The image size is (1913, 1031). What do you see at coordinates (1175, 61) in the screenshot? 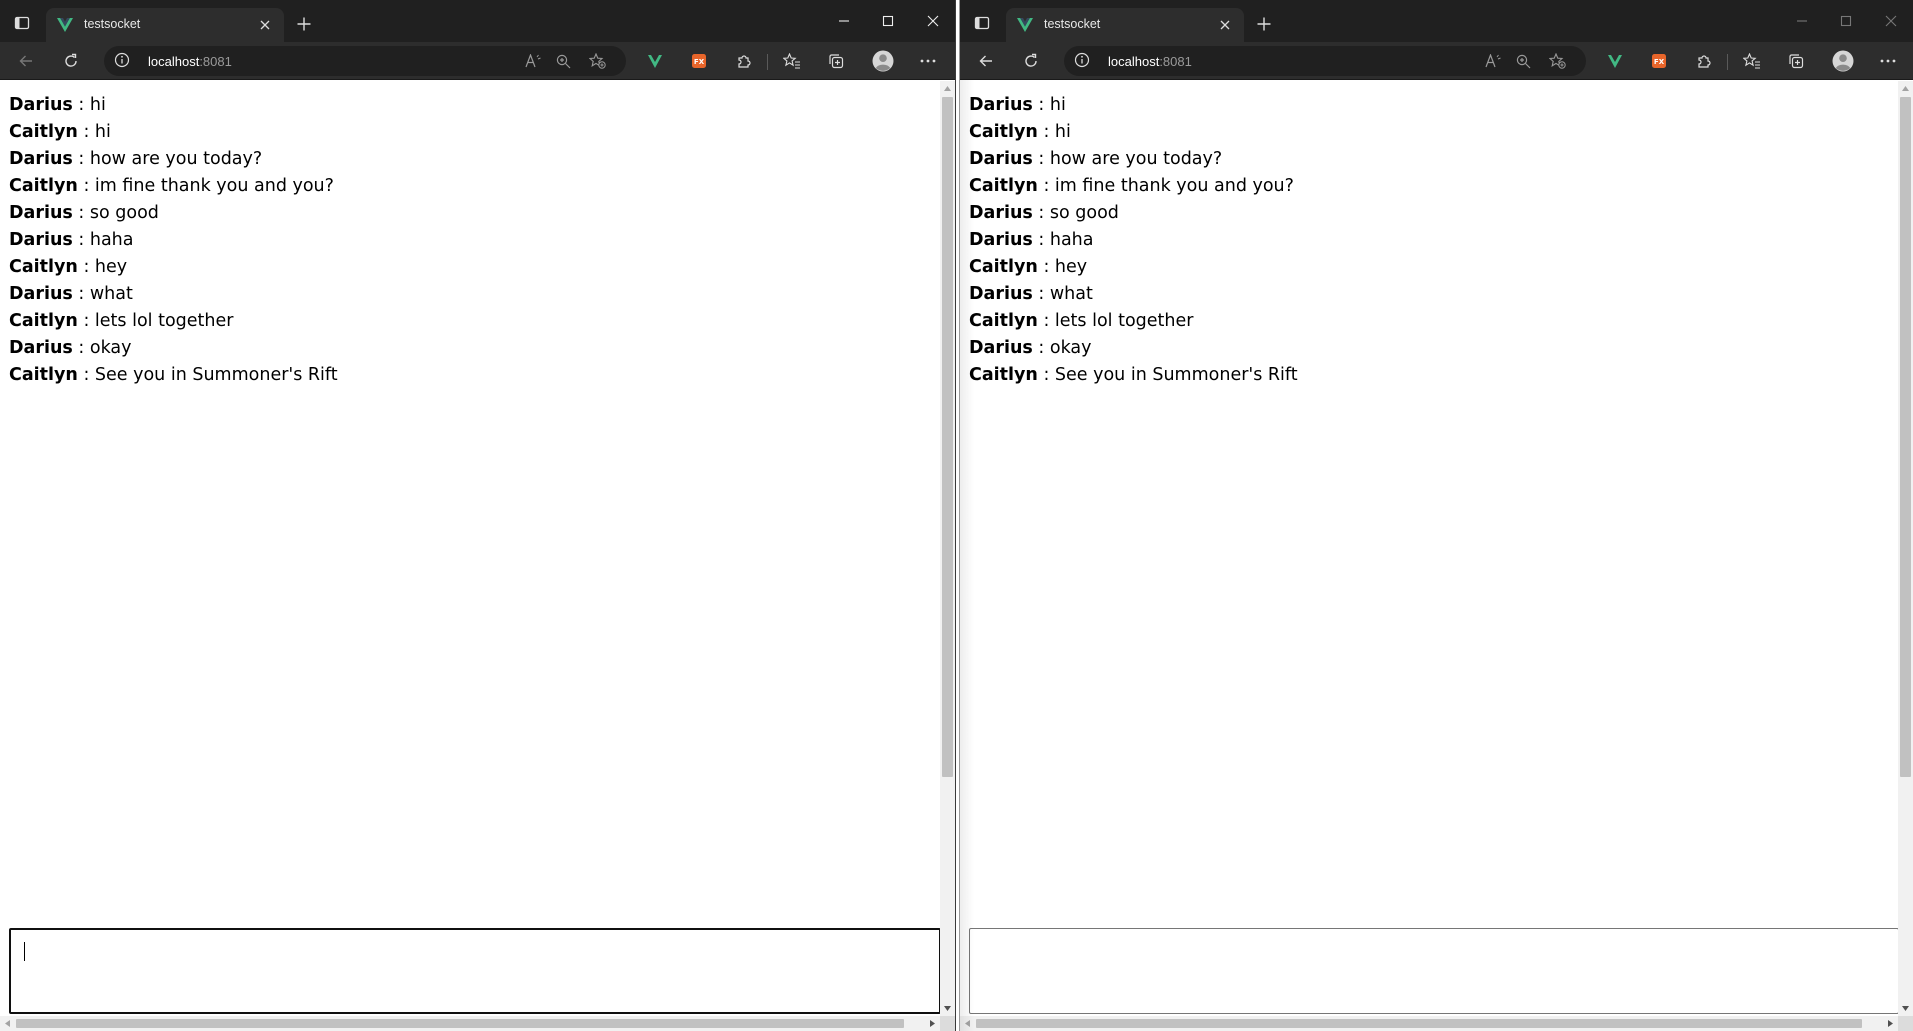
I see `url-port: :8081` at bounding box center [1175, 61].